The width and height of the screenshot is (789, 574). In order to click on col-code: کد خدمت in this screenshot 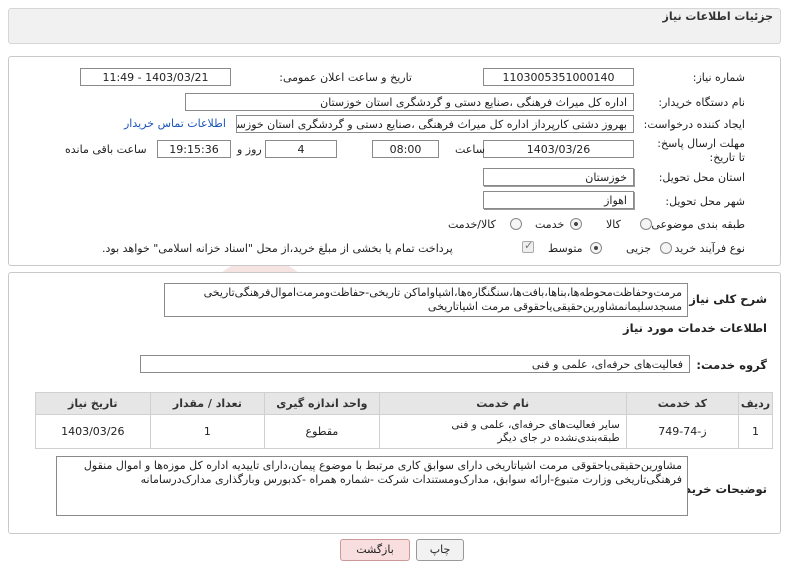, I will do `click(682, 403)`.